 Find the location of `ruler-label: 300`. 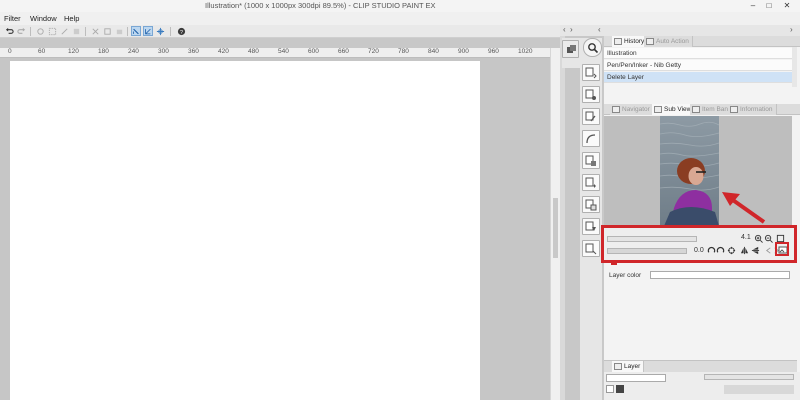

ruler-label: 300 is located at coordinates (163, 51).